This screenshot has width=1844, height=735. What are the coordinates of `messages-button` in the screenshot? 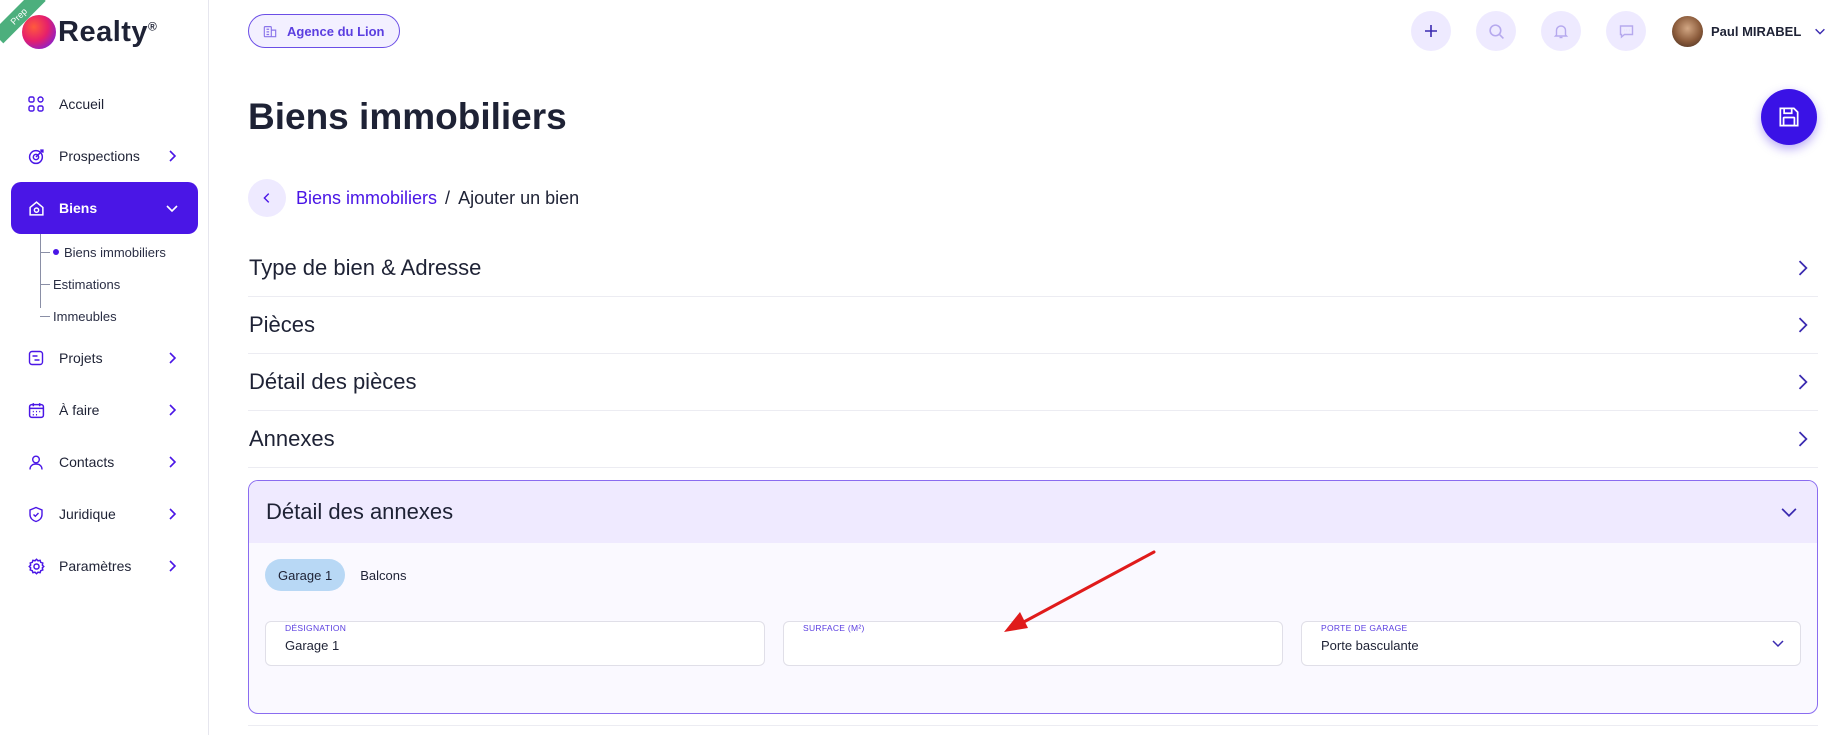 It's located at (1626, 31).